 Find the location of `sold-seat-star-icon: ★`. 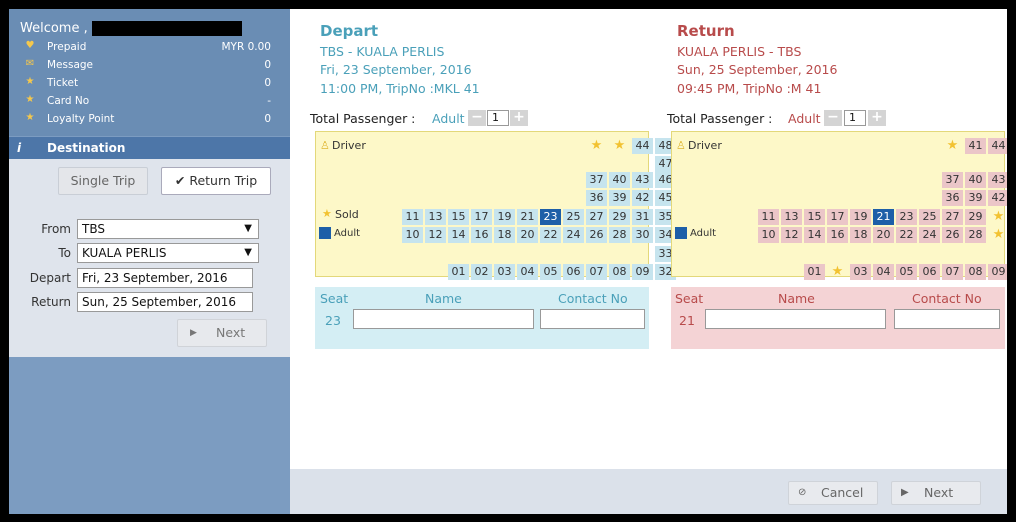

sold-seat-star-icon: ★ is located at coordinates (837, 271).